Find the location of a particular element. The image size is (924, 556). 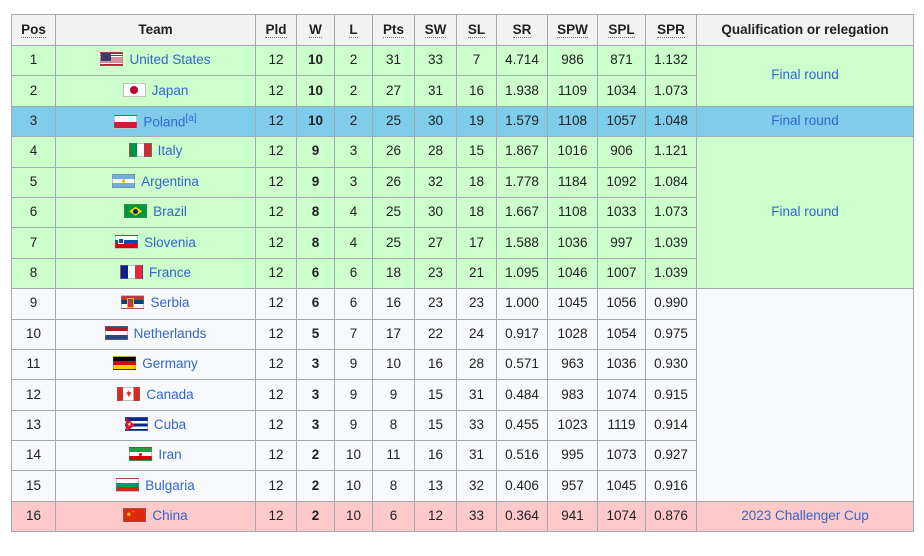

column-header-pts: Pts is located at coordinates (393, 30).